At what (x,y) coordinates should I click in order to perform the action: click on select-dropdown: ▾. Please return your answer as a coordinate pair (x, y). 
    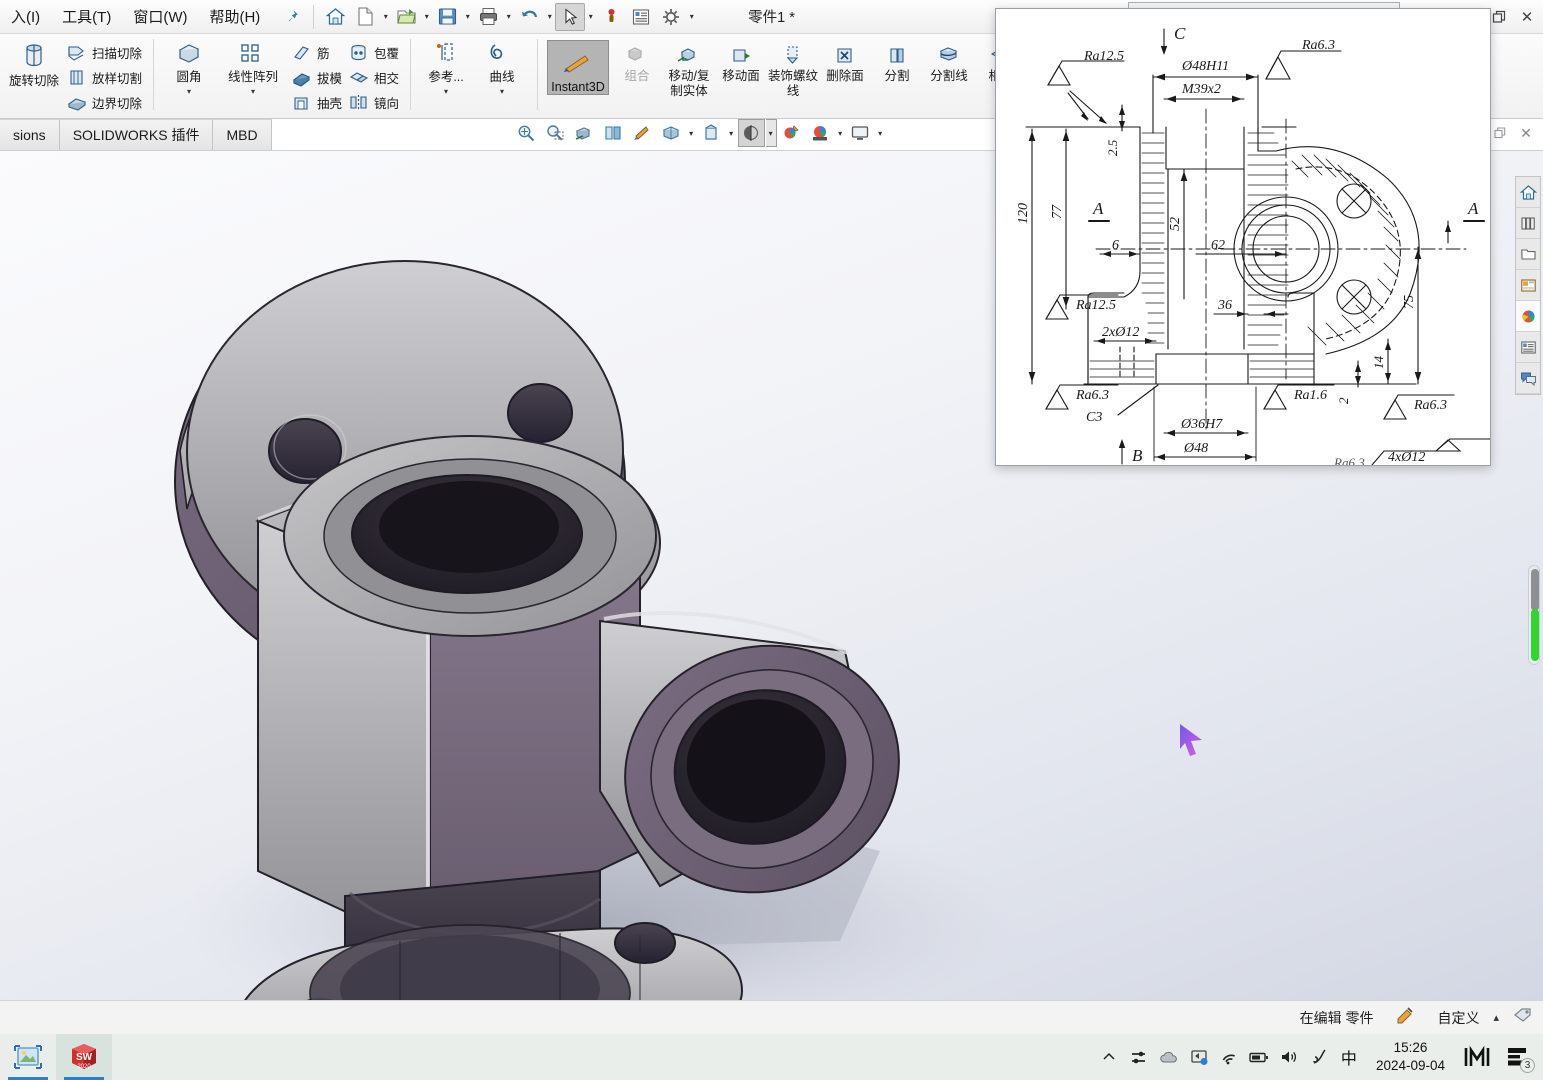
    Looking at the image, I should click on (590, 17).